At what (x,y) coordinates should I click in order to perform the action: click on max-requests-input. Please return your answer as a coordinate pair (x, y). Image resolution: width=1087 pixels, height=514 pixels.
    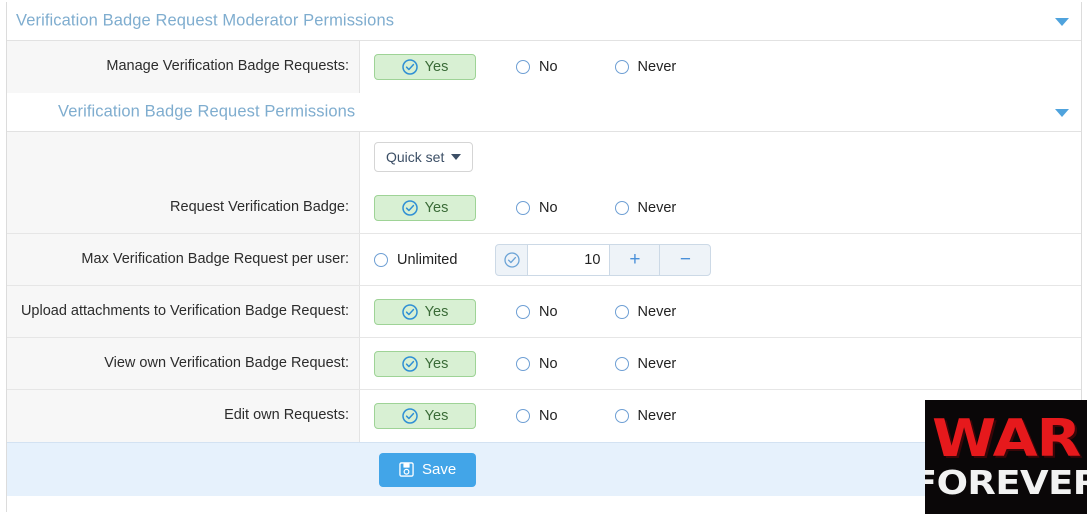
    Looking at the image, I should click on (569, 259).